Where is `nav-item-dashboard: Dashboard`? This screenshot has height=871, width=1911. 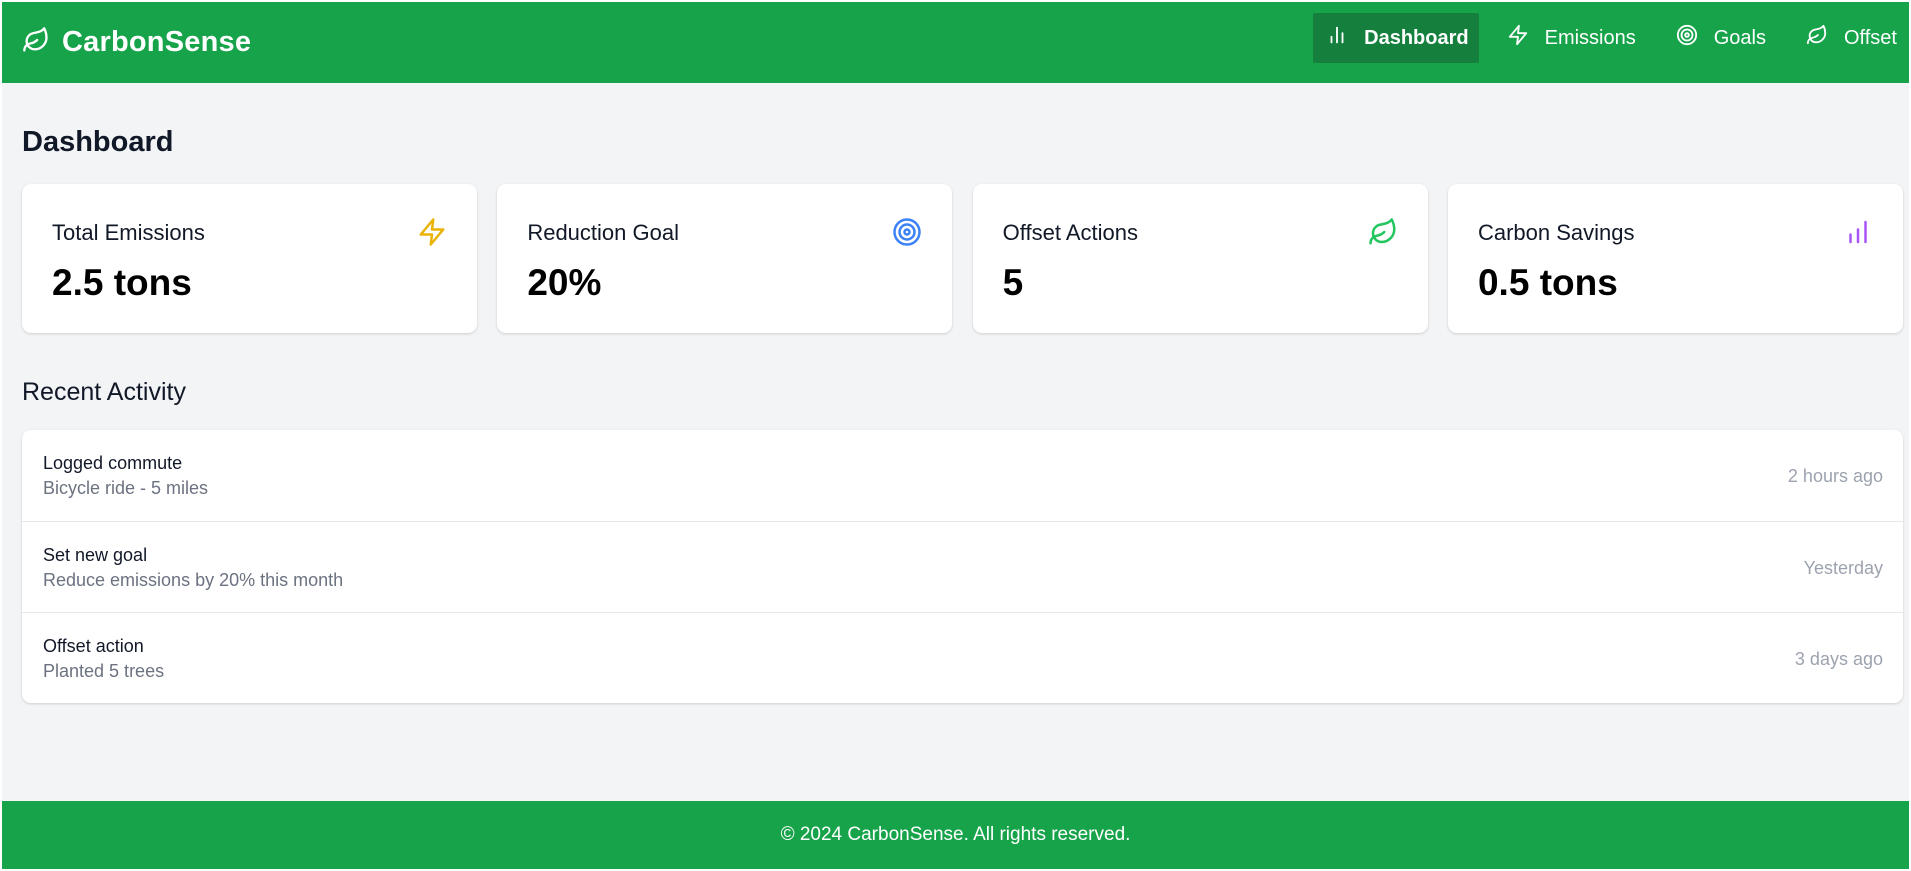
nav-item-dashboard: Dashboard is located at coordinates (1396, 38).